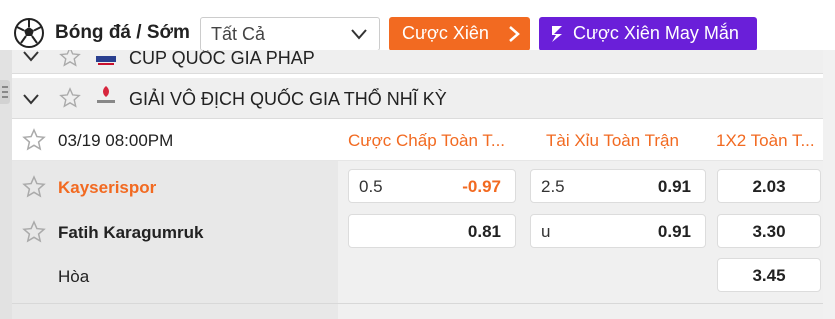 The height and width of the screenshot is (319, 835). Describe the element at coordinates (29, 33) in the screenshot. I see `soccer-ball-icon` at that location.